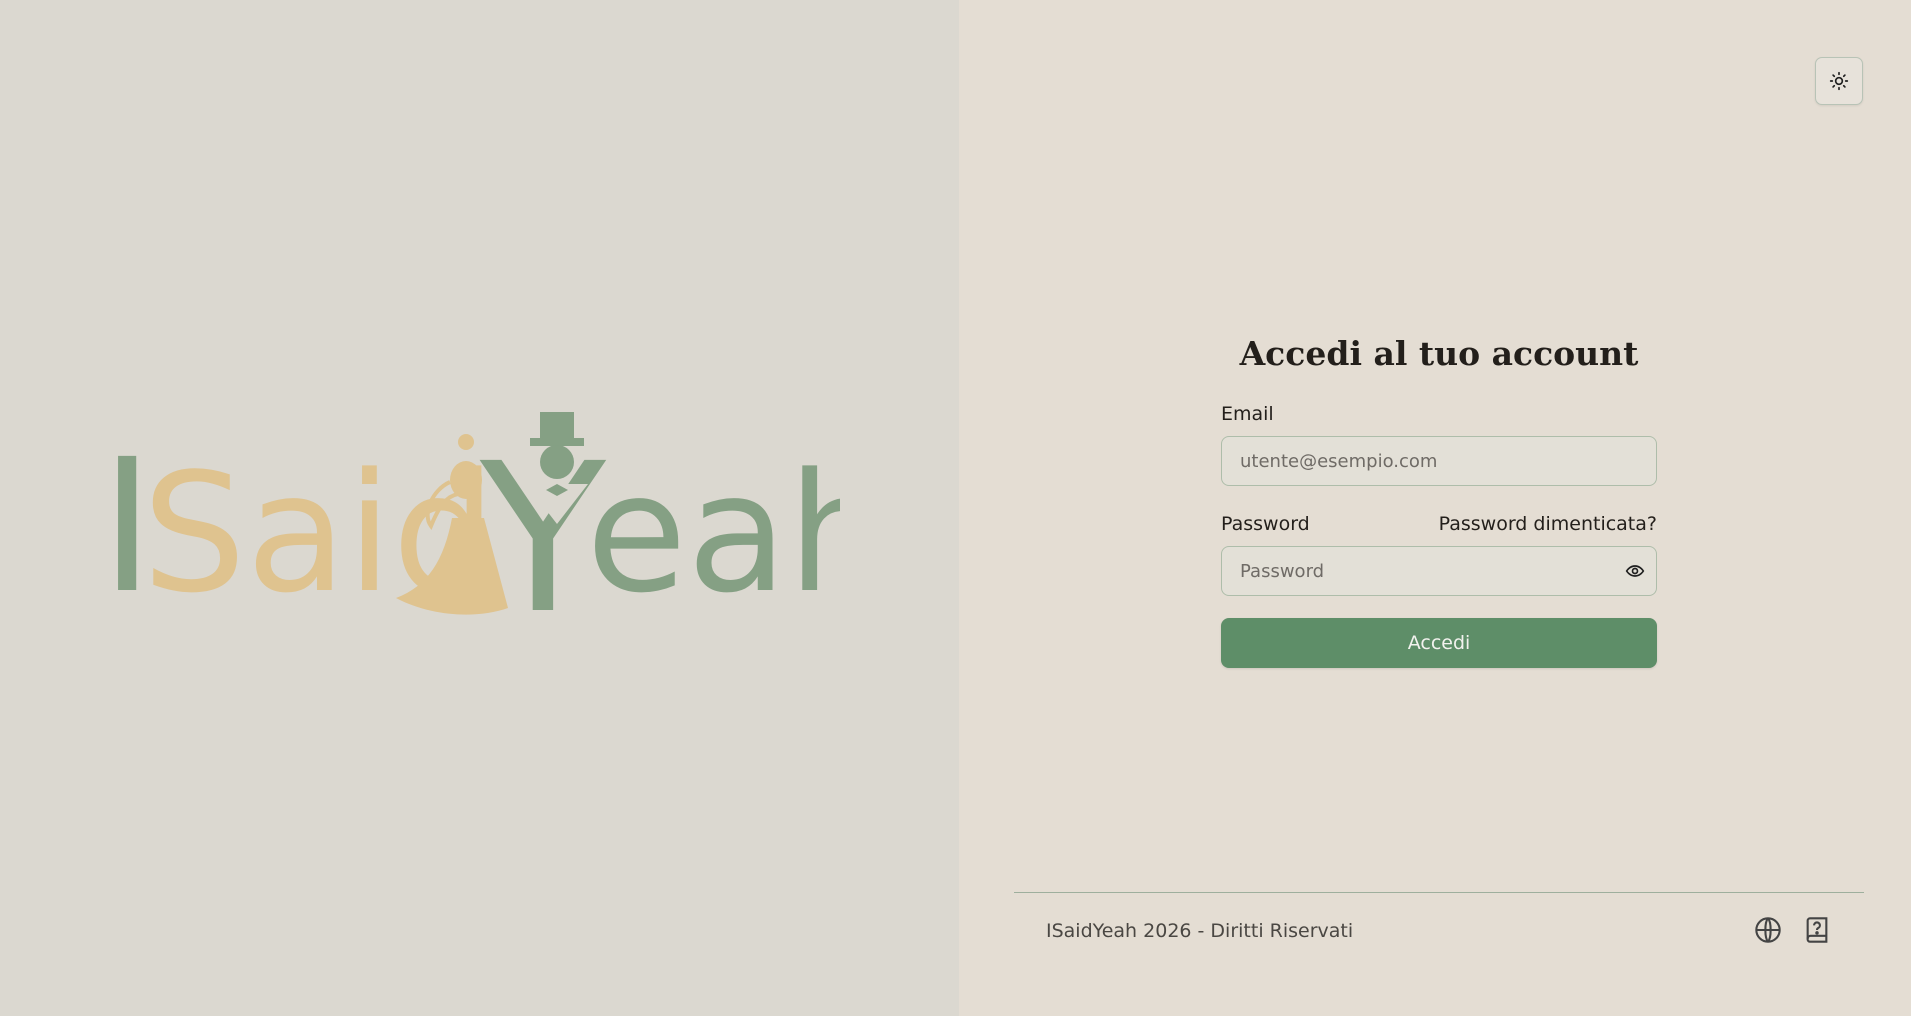 The width and height of the screenshot is (1911, 1016). Describe the element at coordinates (1439, 353) in the screenshot. I see `page-title: Accedi al tuo account` at that location.